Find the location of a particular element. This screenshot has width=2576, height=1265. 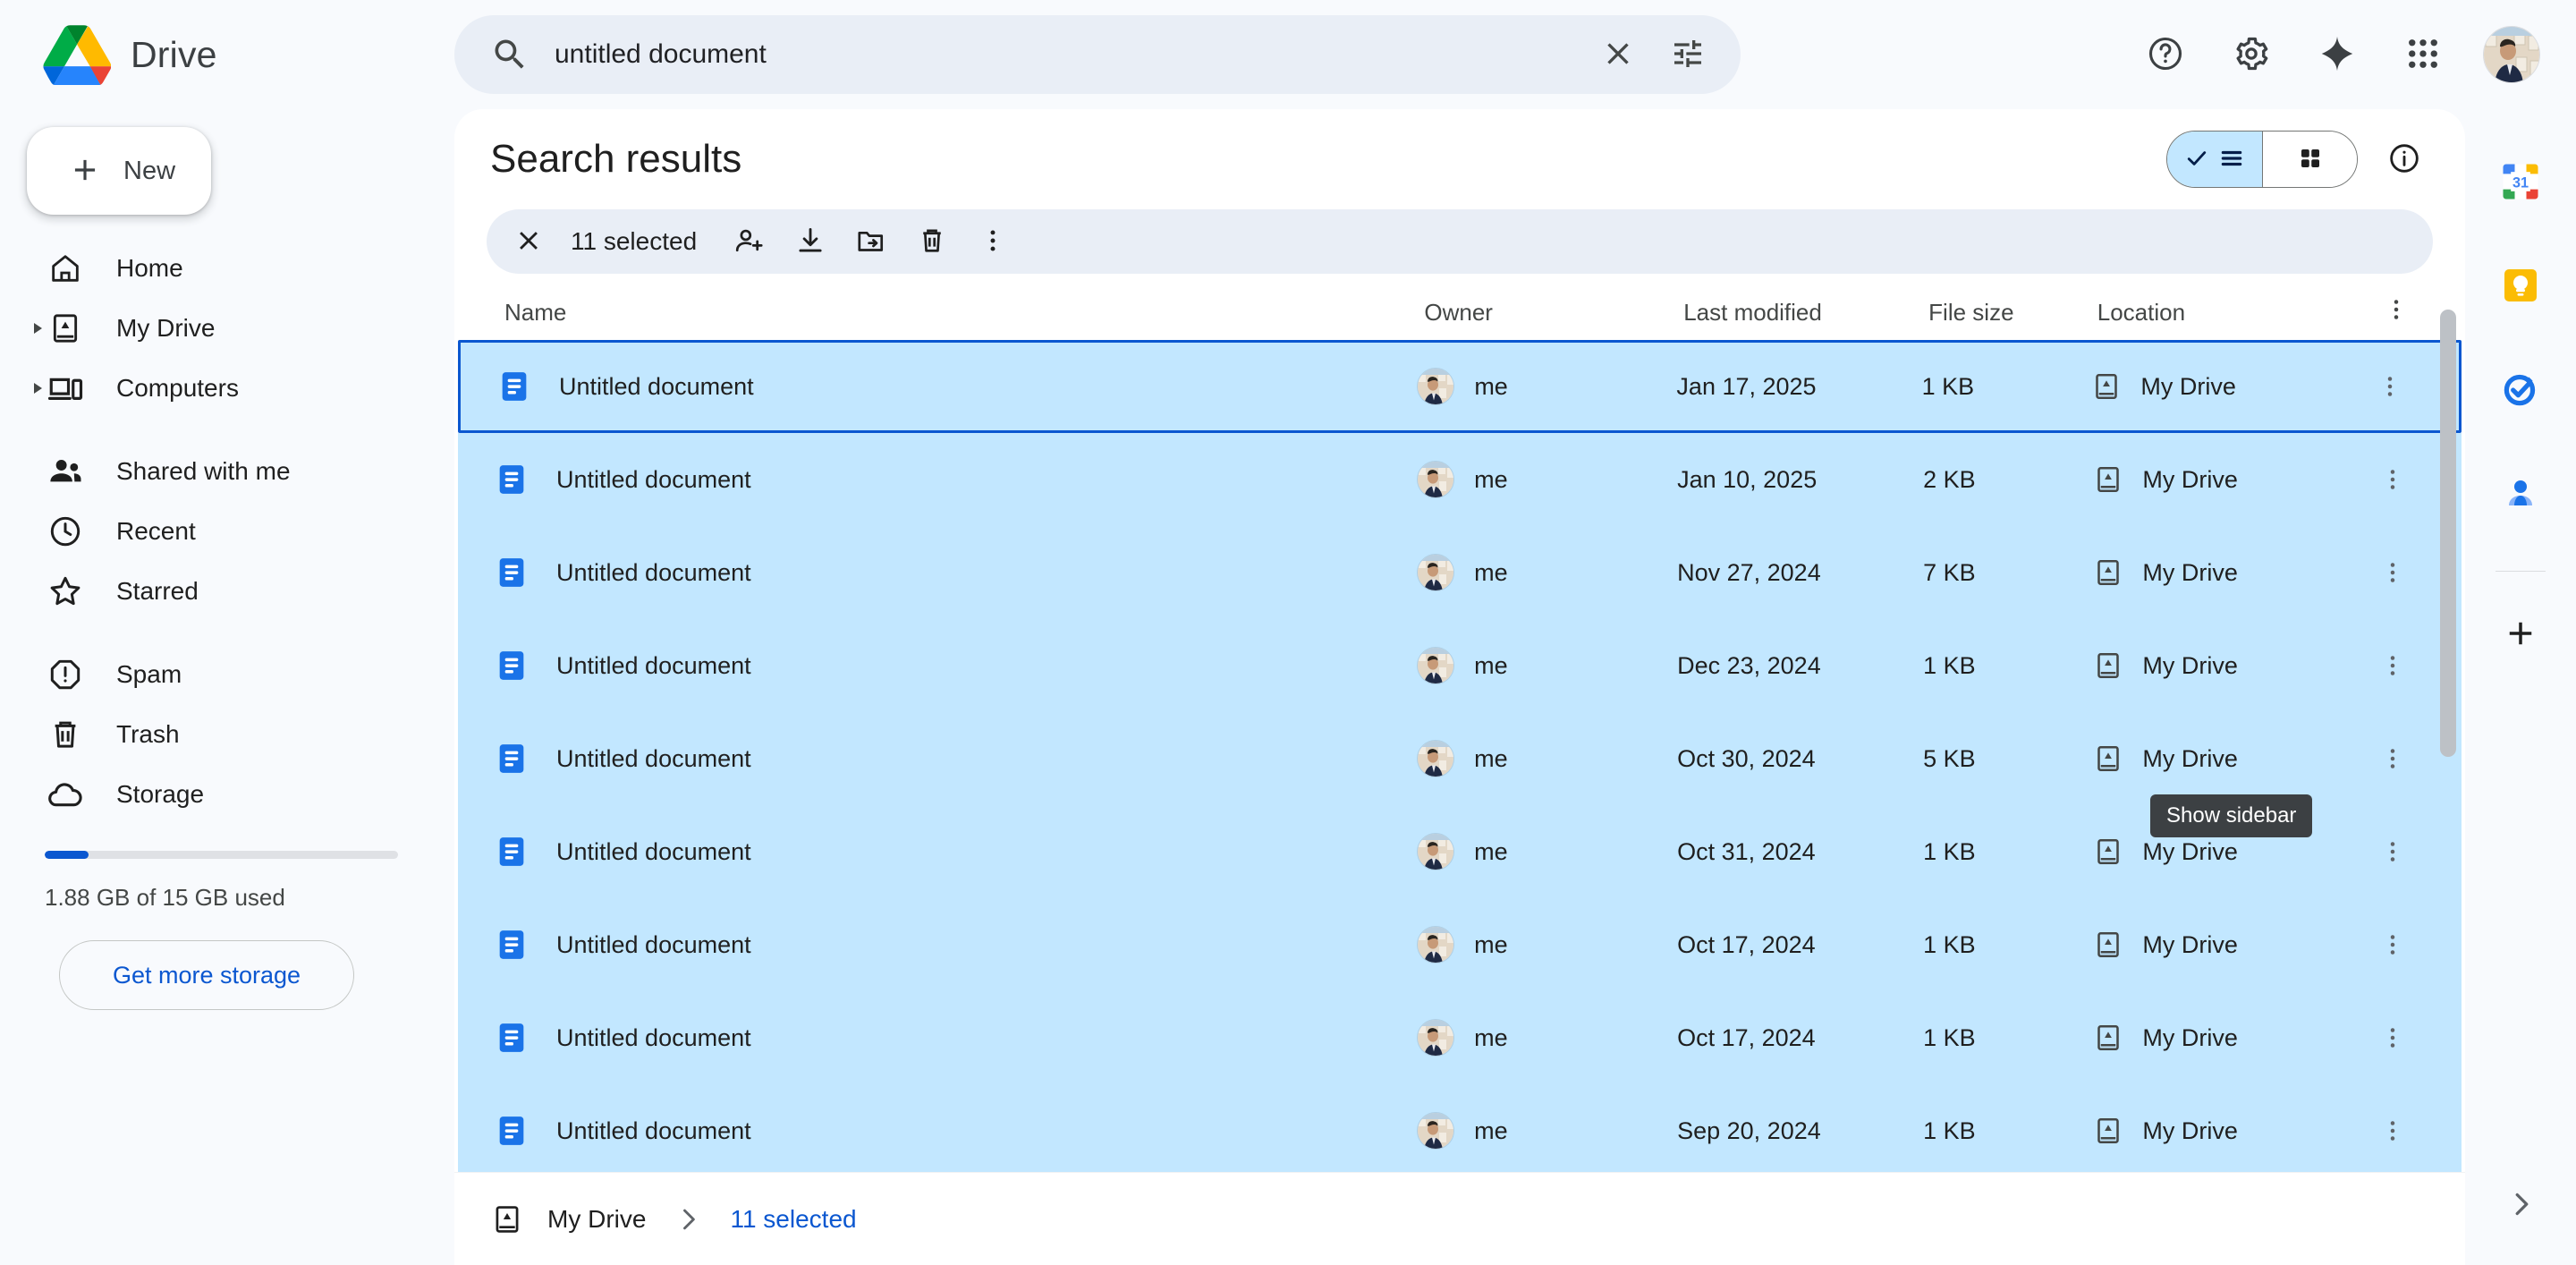

settings-button is located at coordinates (2251, 54).